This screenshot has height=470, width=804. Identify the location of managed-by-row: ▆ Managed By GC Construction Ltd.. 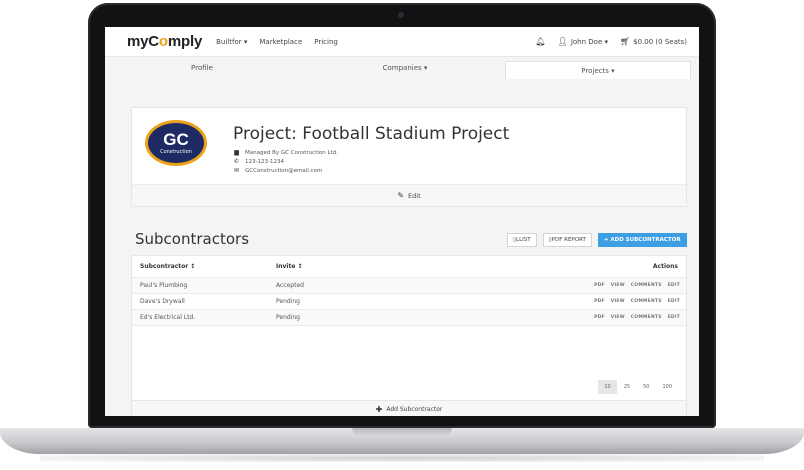
(285, 153).